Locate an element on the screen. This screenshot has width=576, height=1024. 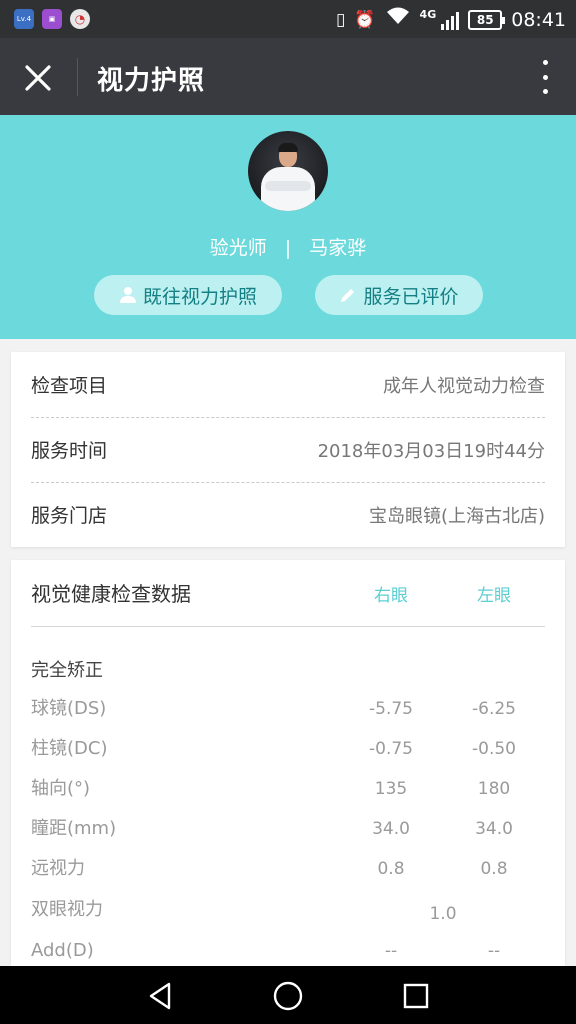
recents-button is located at coordinates (416, 996).